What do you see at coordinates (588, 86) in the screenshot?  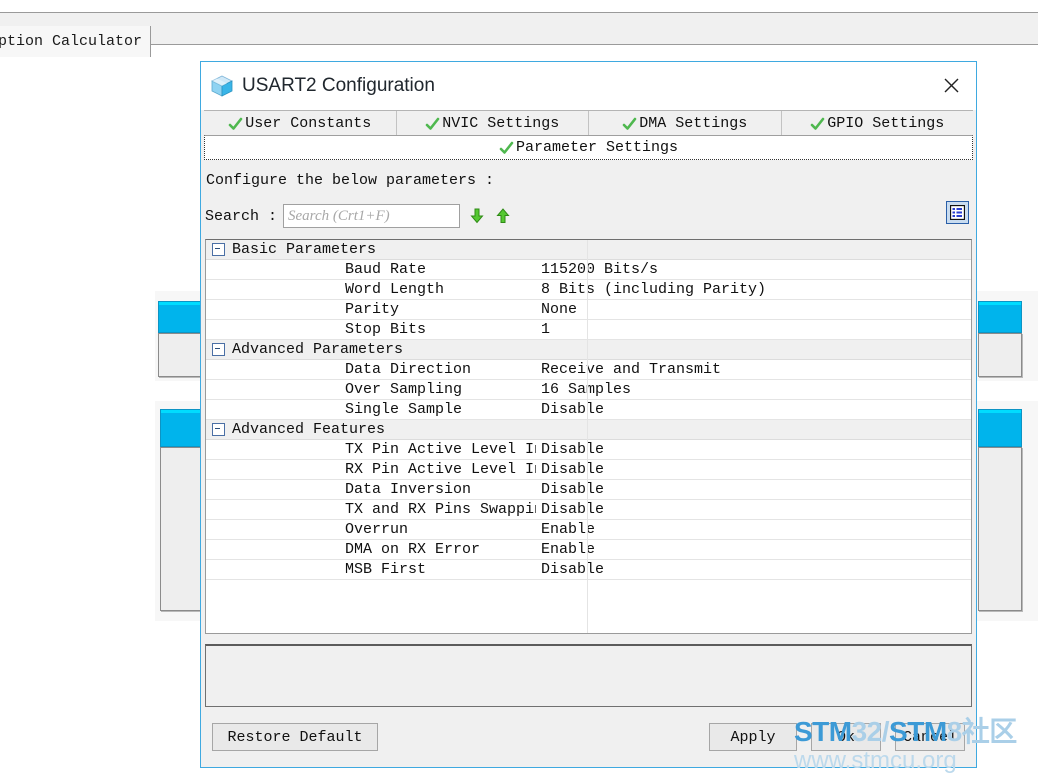 I see `dialog-titlebar: USART2 Configuration` at bounding box center [588, 86].